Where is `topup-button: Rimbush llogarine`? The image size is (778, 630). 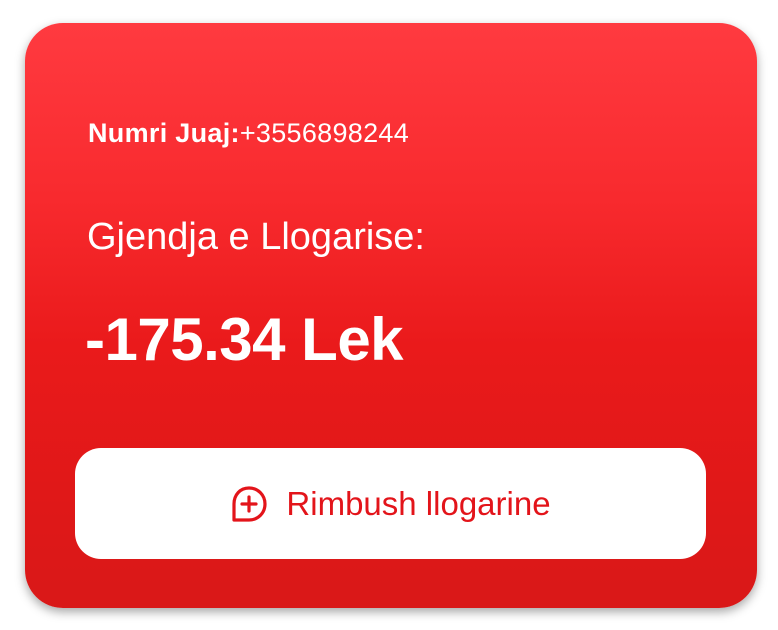 topup-button: Rimbush llogarine is located at coordinates (390, 503).